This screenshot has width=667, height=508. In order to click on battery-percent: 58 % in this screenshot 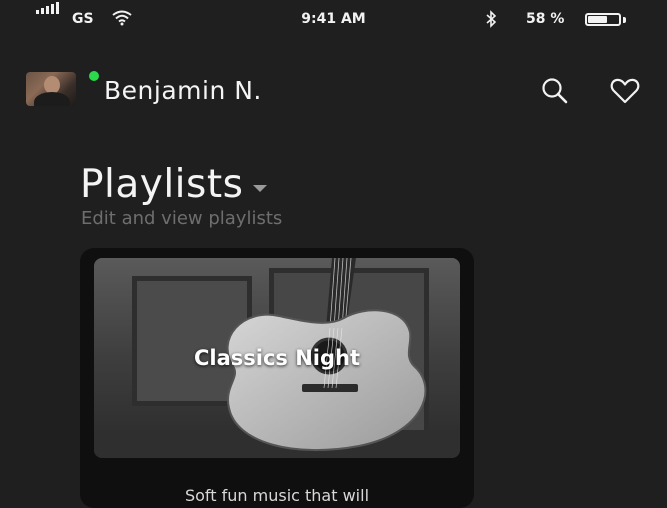, I will do `click(545, 19)`.